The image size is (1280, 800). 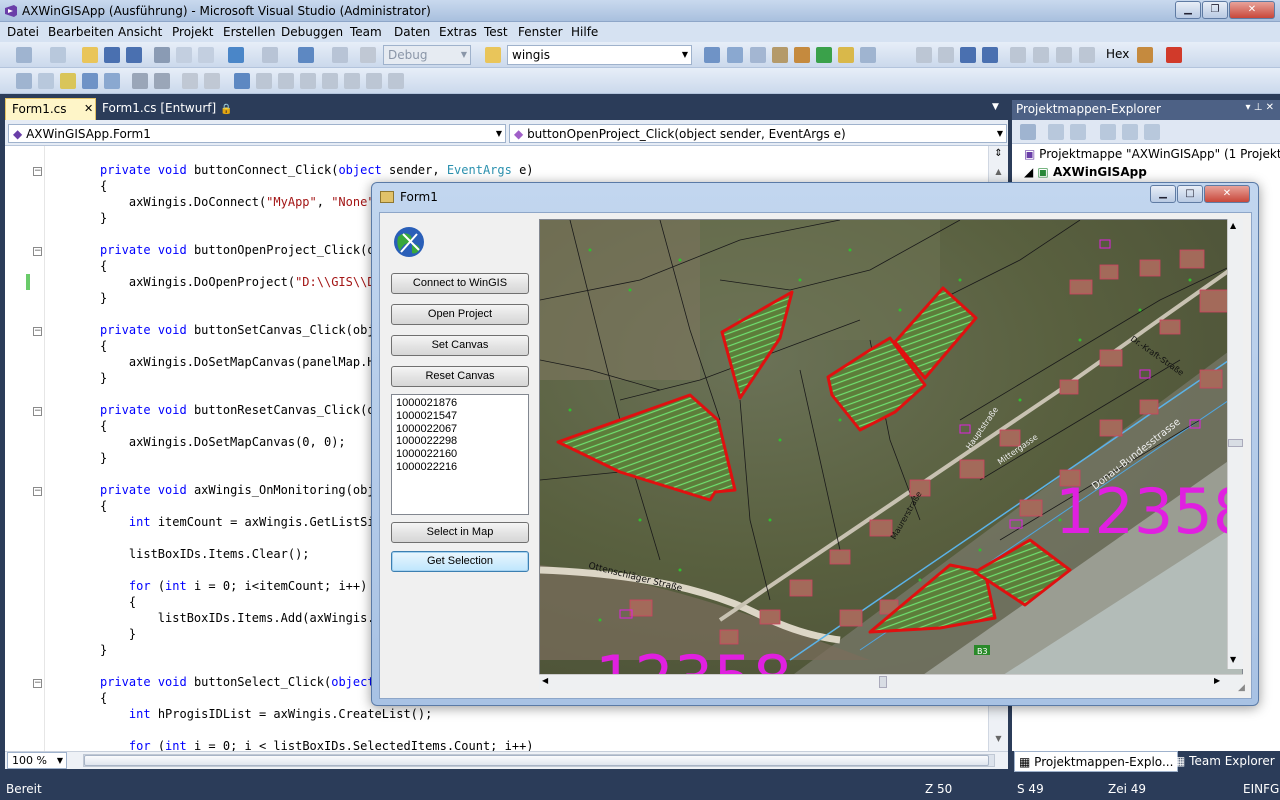 What do you see at coordinates (968, 55) in the screenshot?
I see `stop-icon` at bounding box center [968, 55].